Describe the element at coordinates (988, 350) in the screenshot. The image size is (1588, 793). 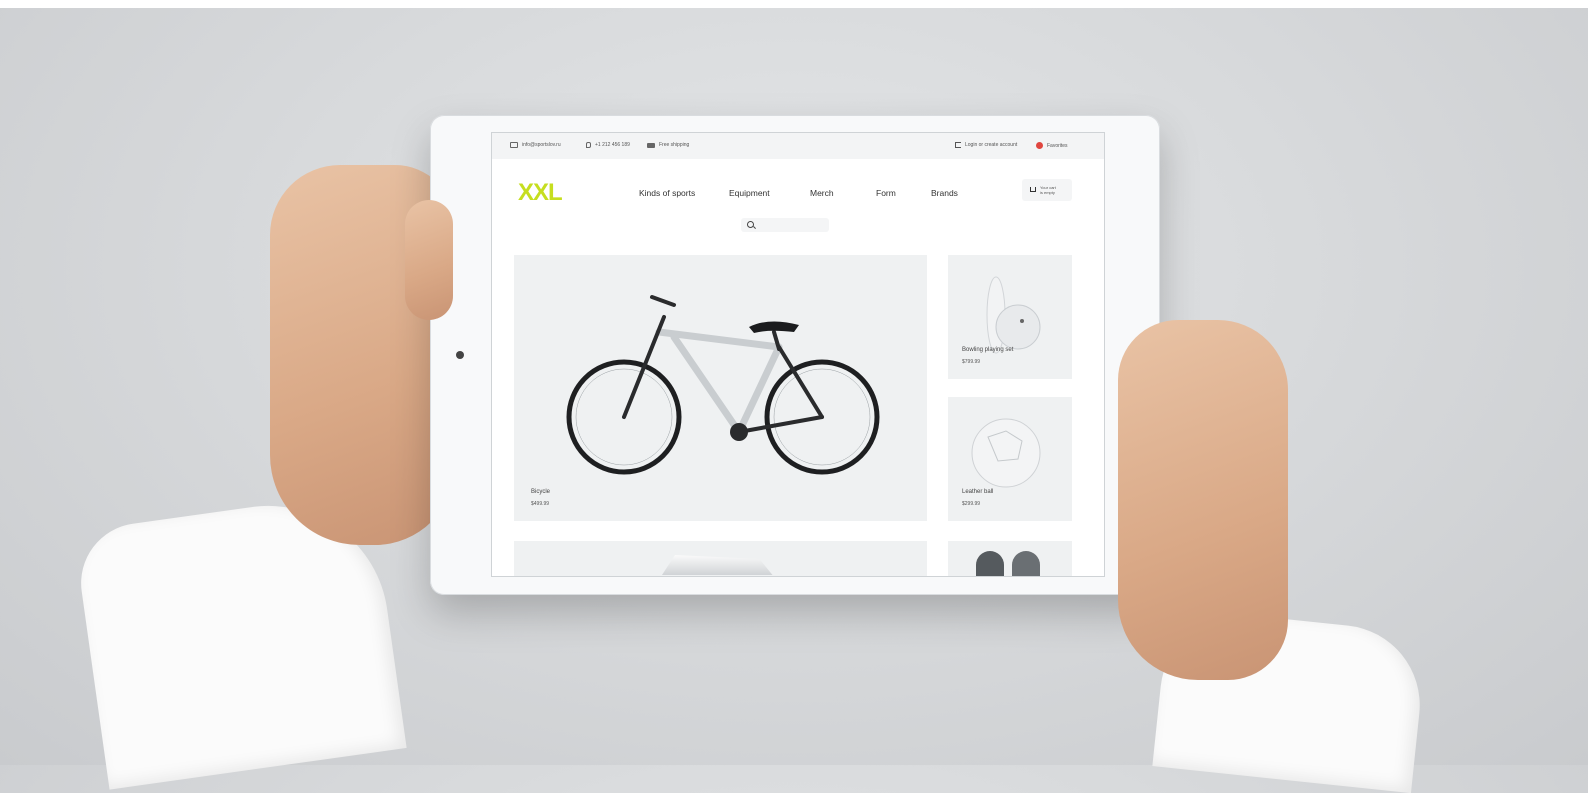
I see `product-title: Bowling playing set` at that location.